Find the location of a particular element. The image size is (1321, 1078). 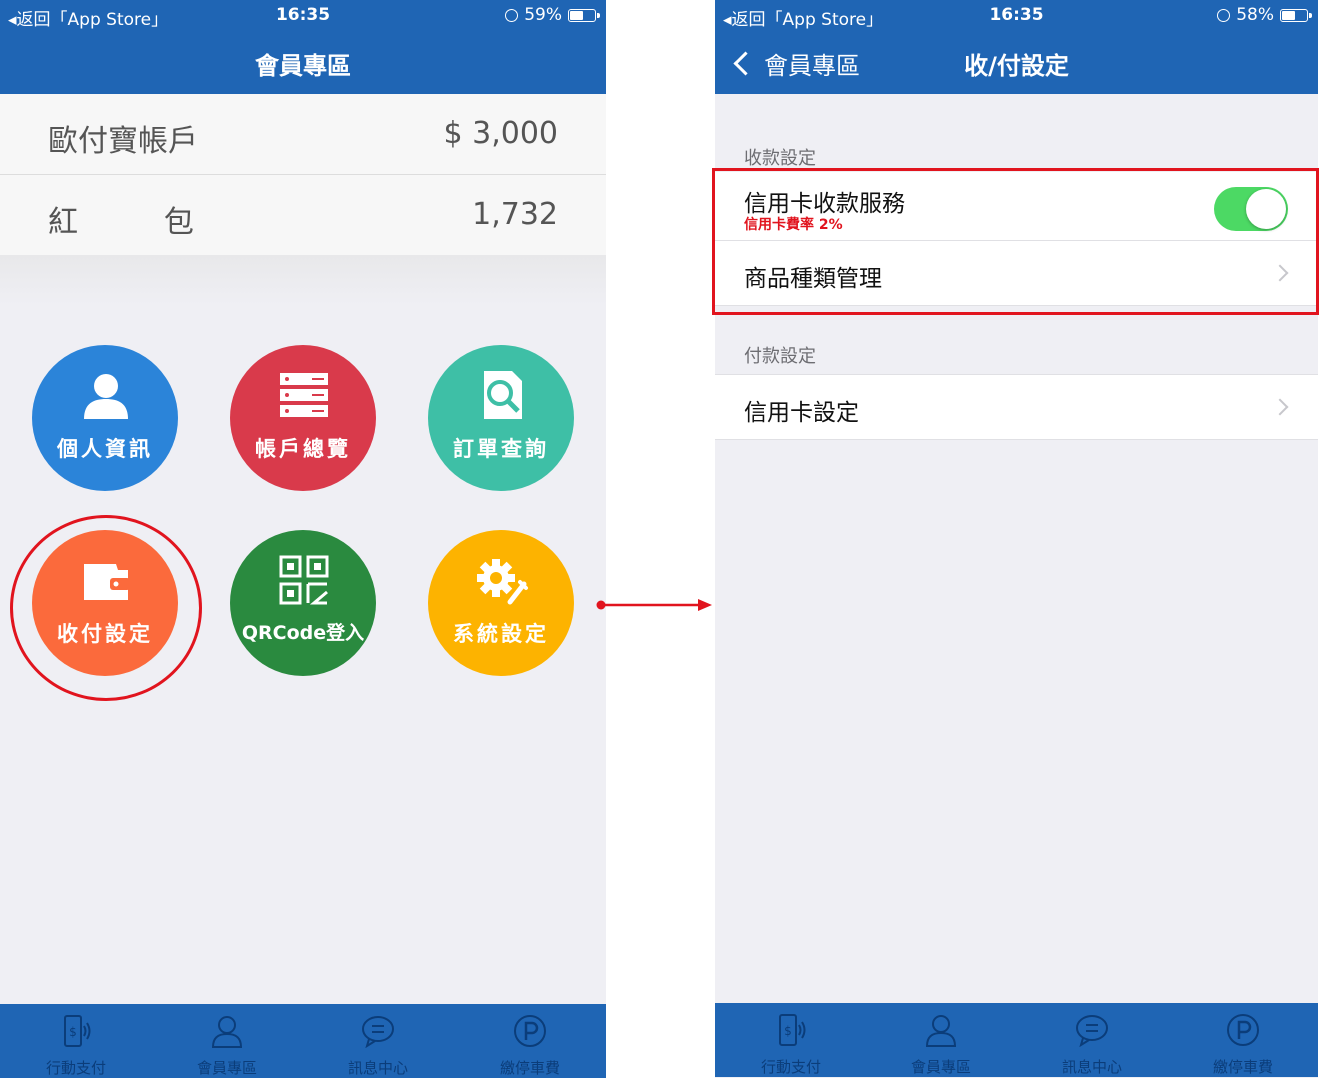

panel-shadow is located at coordinates (303, 280).